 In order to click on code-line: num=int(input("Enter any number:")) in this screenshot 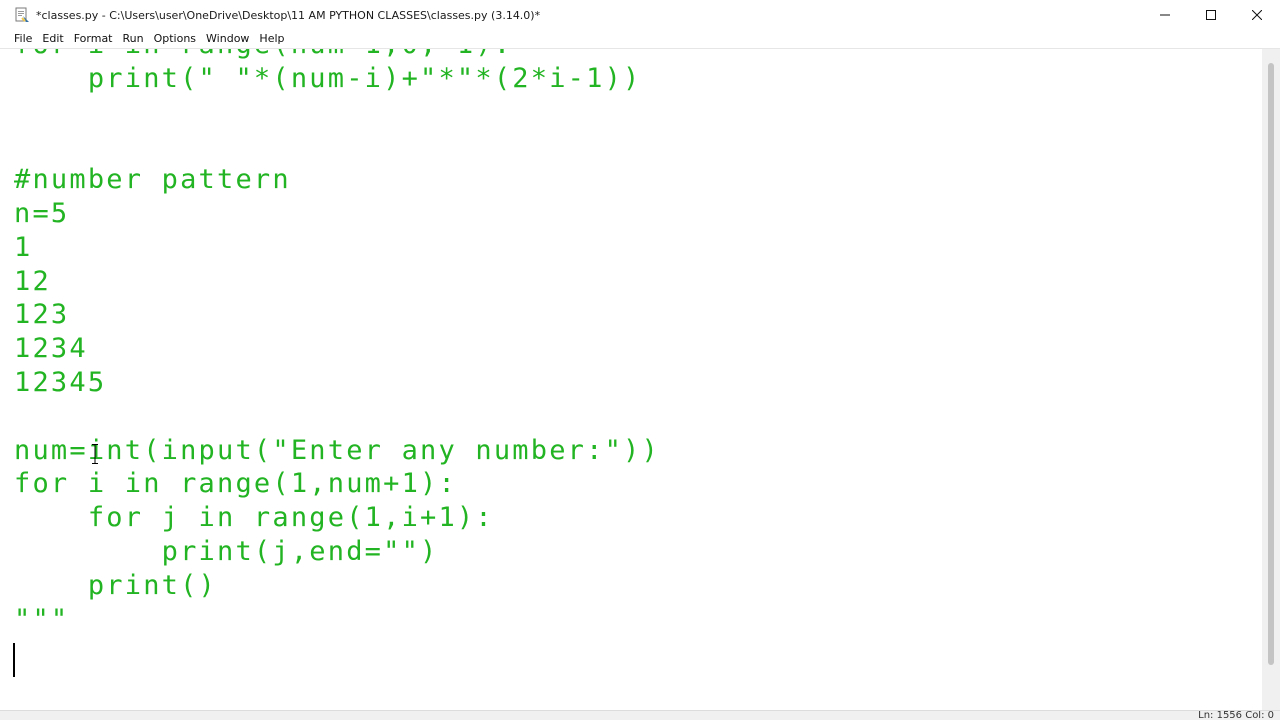, I will do `click(337, 450)`.